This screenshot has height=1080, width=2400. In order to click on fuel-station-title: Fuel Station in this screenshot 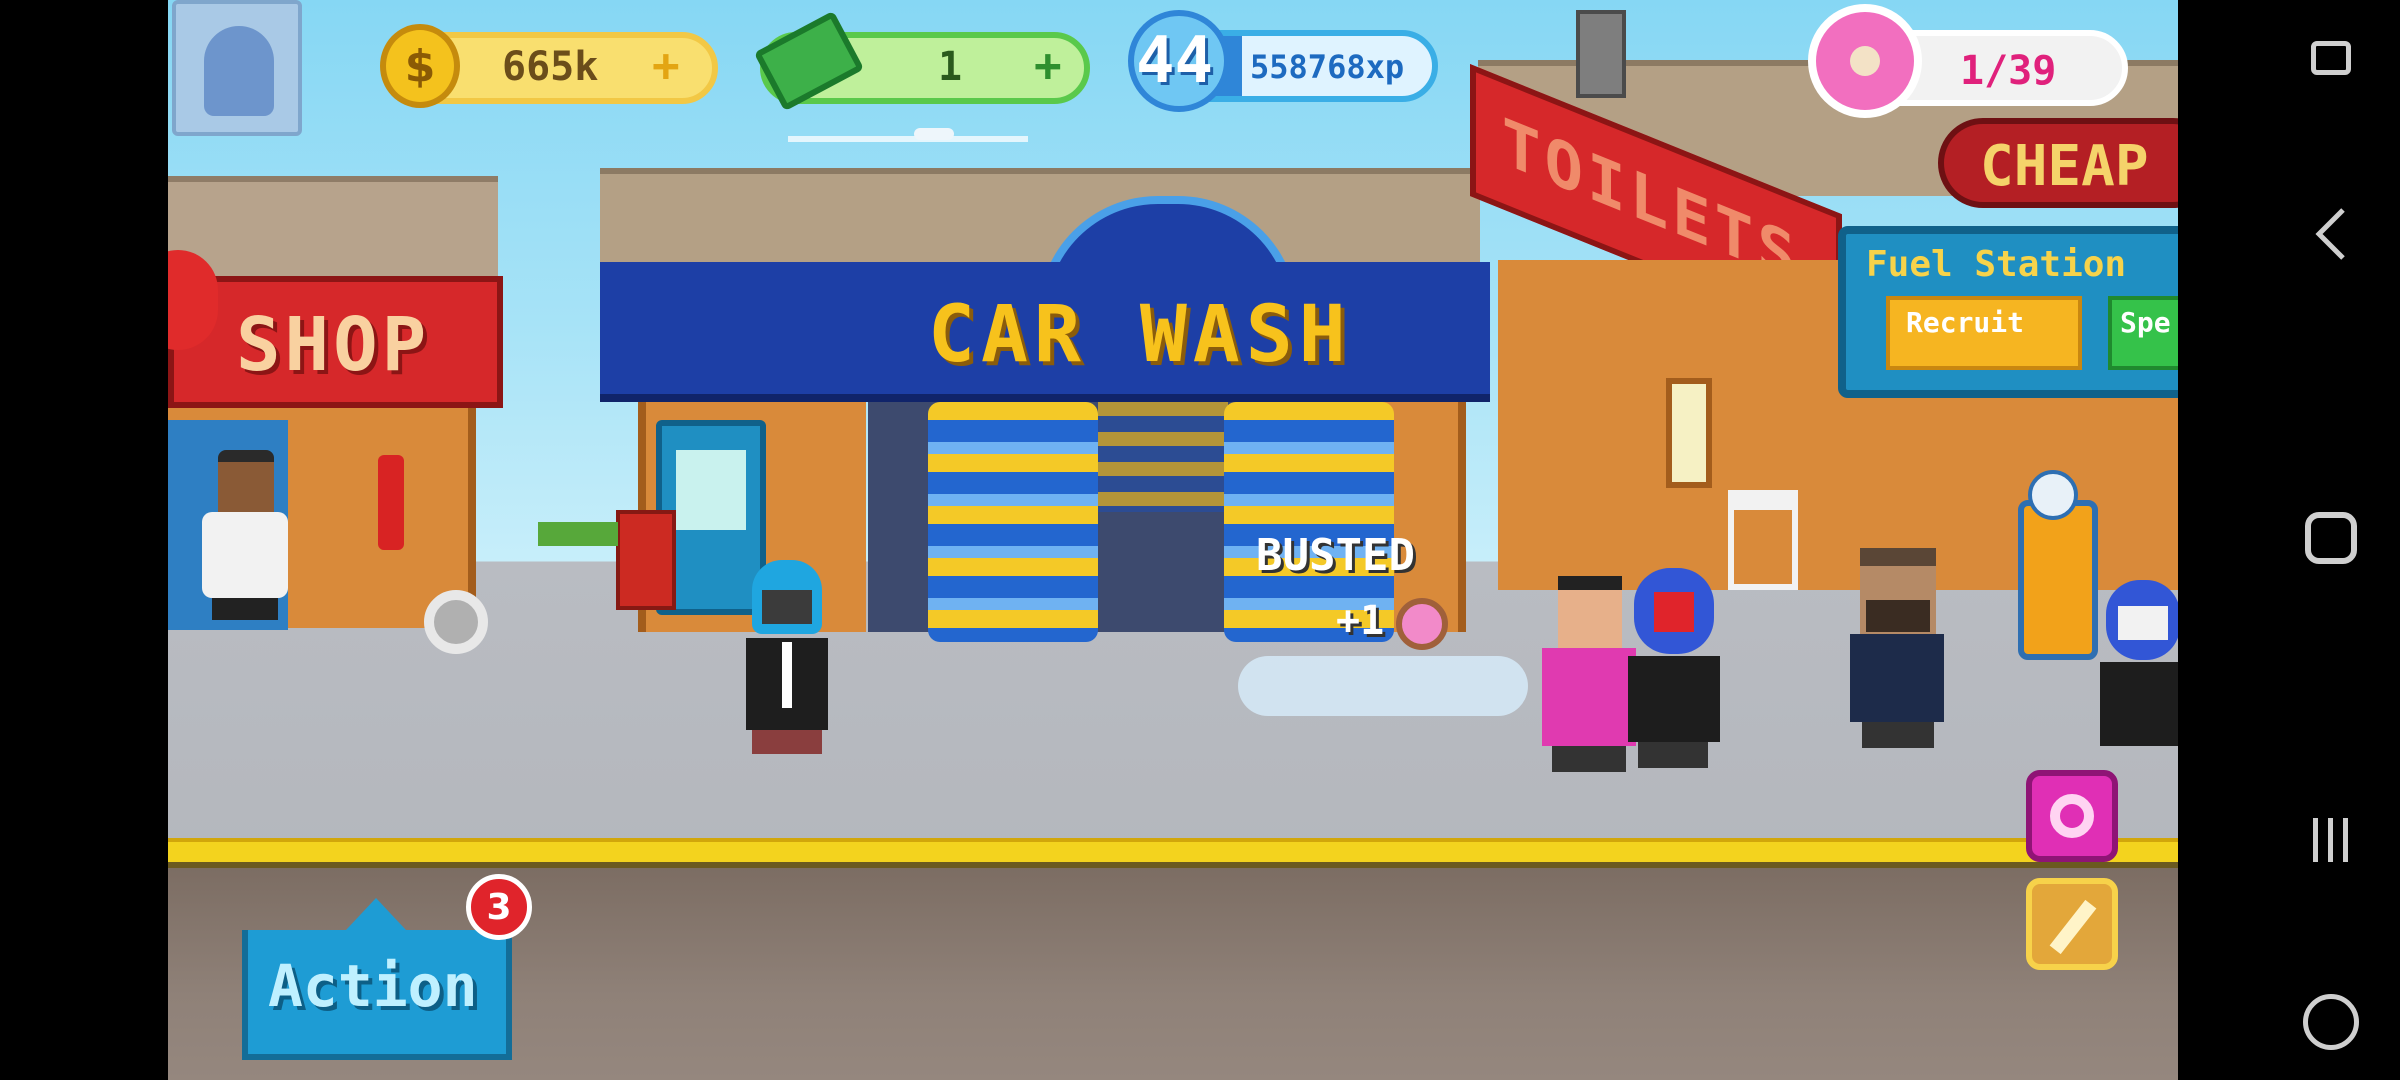, I will do `click(1996, 264)`.